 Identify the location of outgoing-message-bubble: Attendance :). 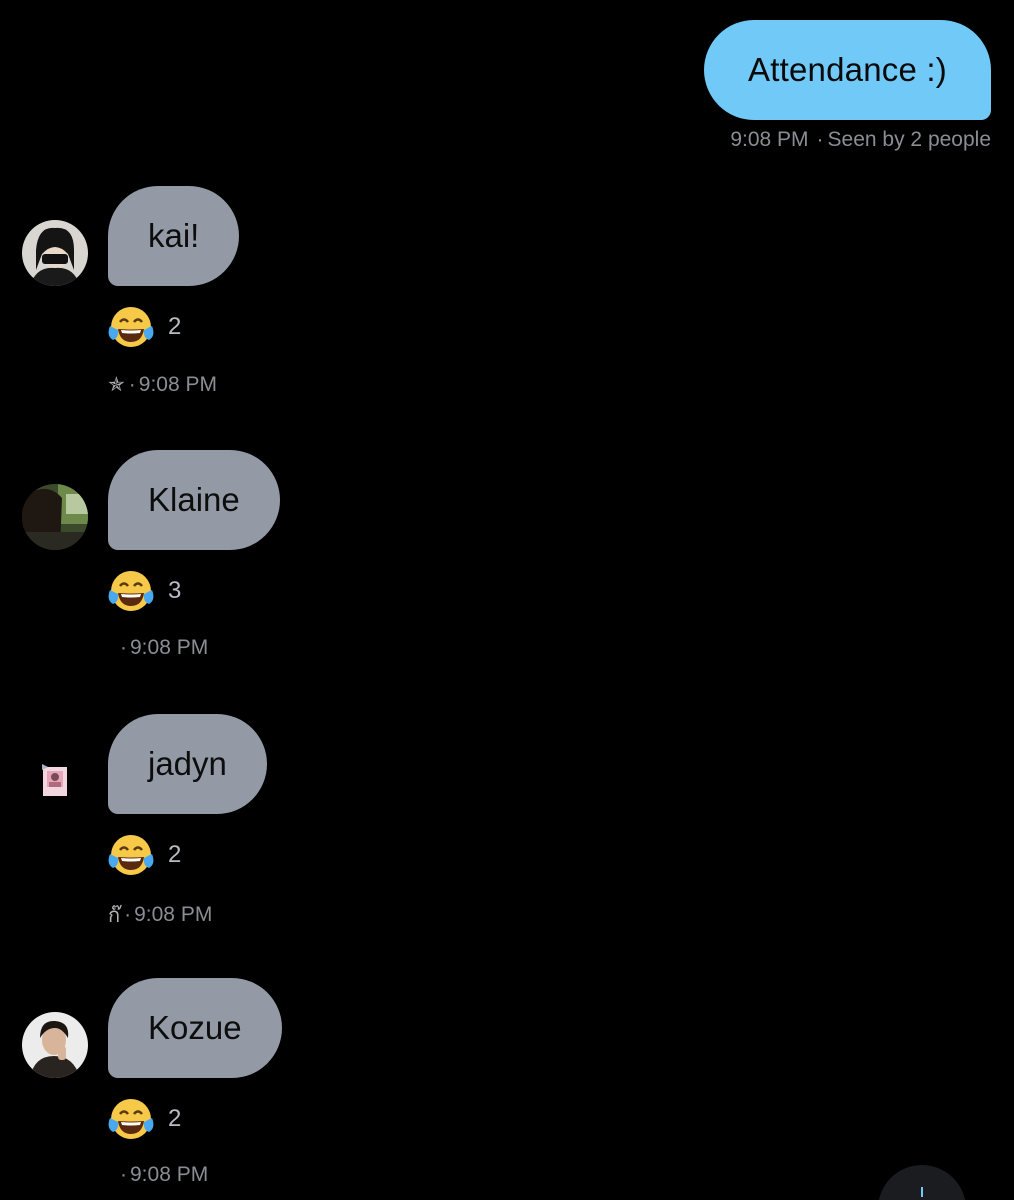
(847, 70).